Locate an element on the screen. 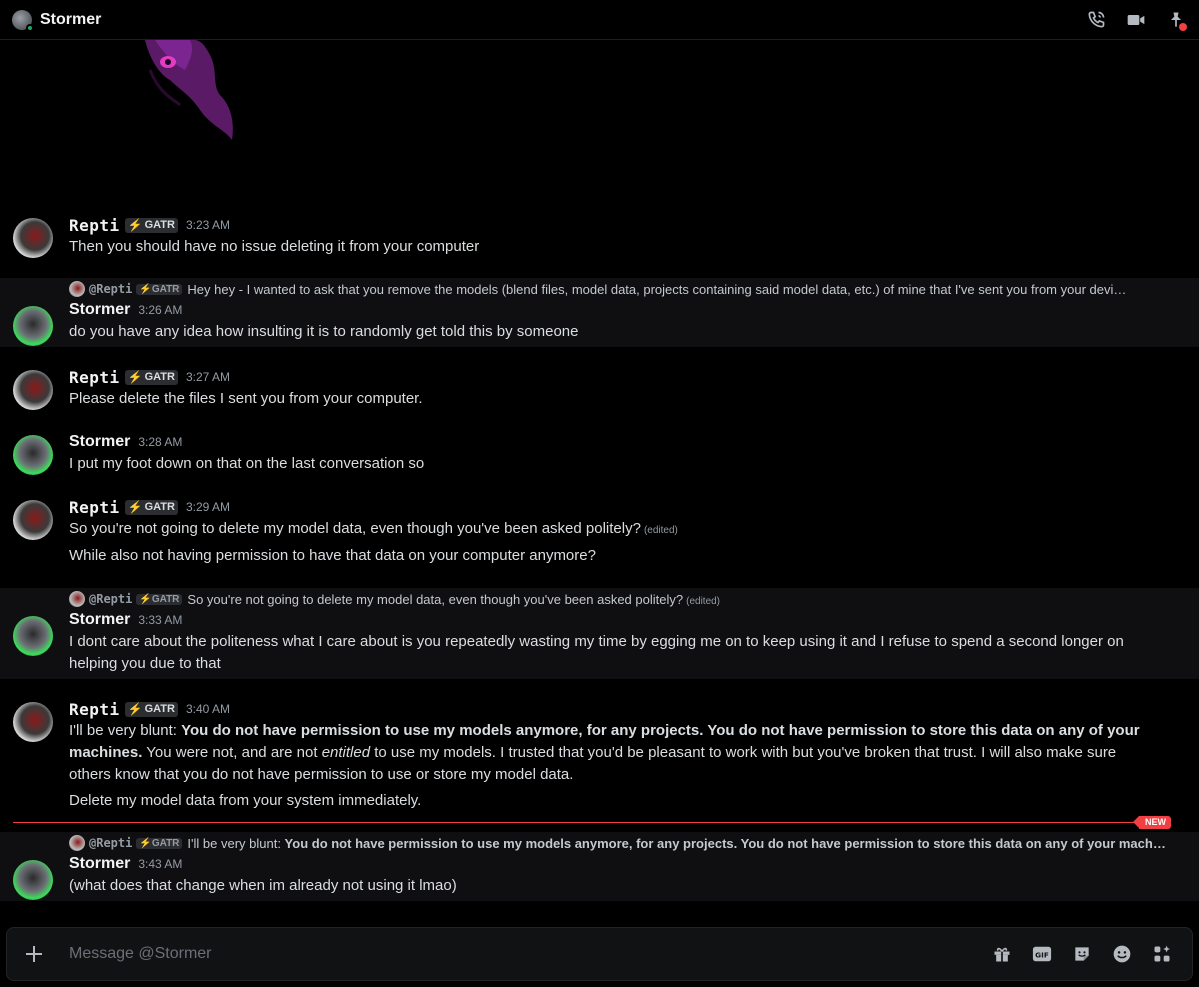 The height and width of the screenshot is (987, 1199). header-actions is located at coordinates (1136, 20).